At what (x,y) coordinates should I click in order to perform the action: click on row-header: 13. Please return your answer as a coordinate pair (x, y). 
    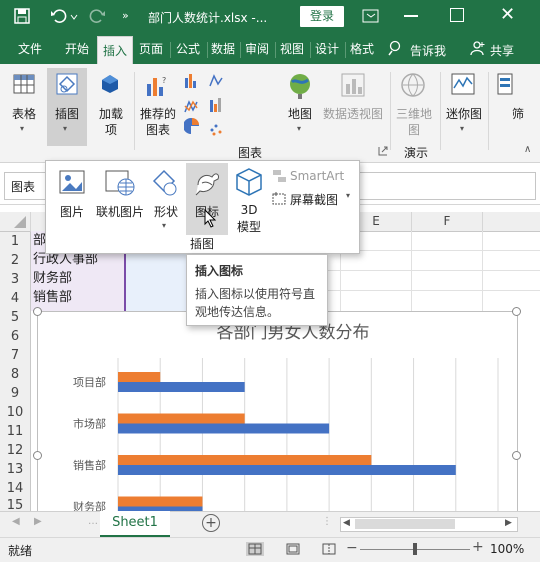
    Looking at the image, I should click on (15, 470).